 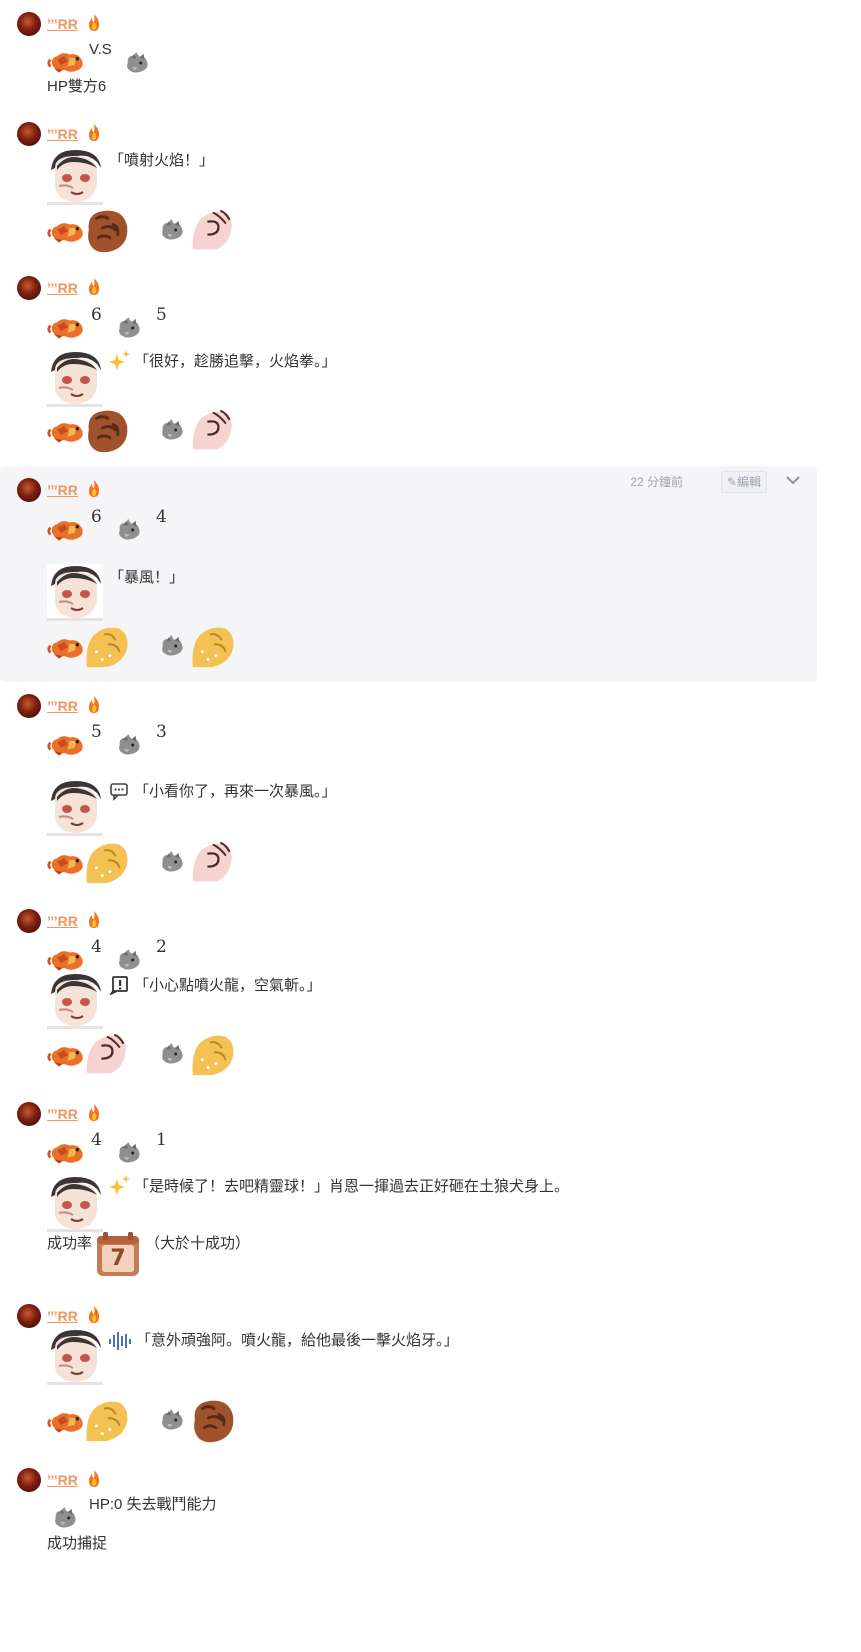 I want to click on rockruff-hp: 4, so click(x=161, y=517).